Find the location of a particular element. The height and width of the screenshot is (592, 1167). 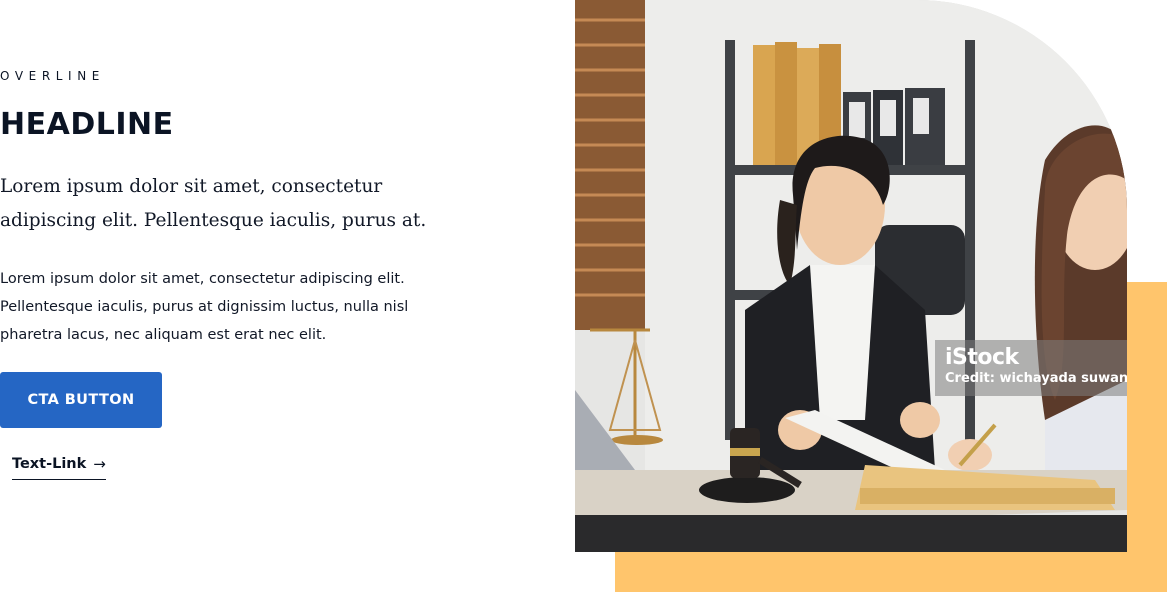

overline: OVERLINE is located at coordinates (52, 76).